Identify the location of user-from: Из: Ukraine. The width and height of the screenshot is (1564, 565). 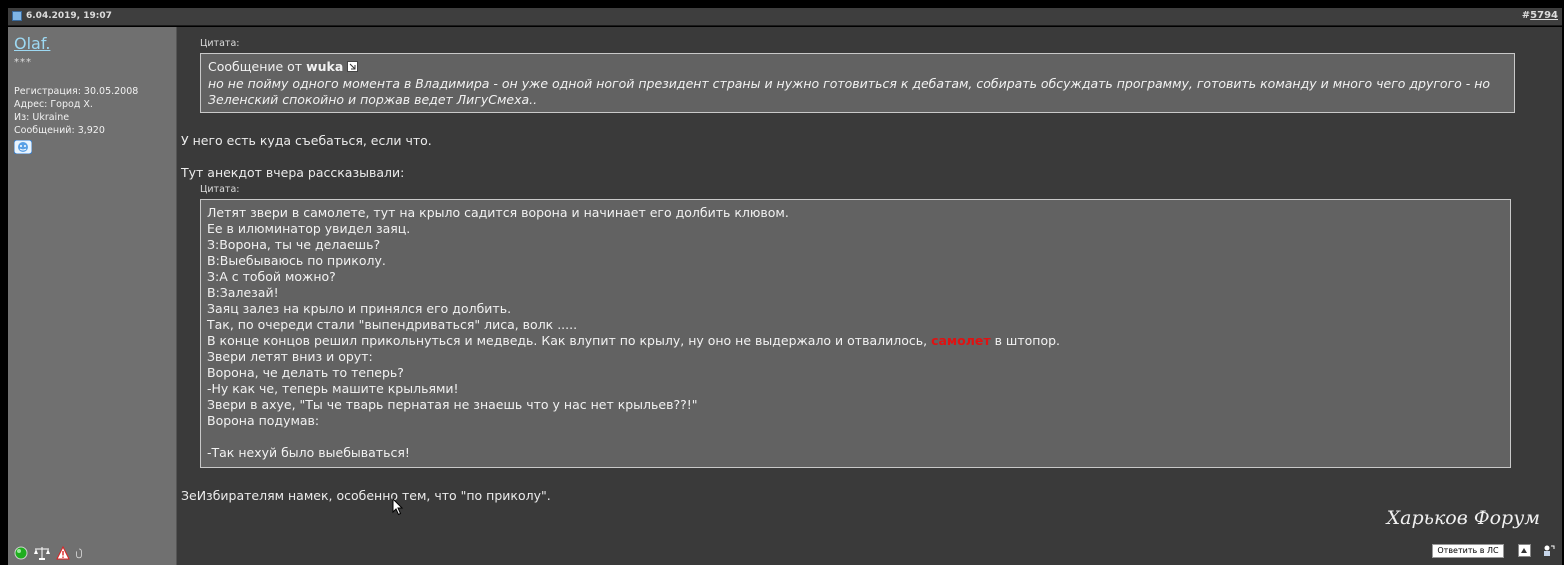
(42, 117).